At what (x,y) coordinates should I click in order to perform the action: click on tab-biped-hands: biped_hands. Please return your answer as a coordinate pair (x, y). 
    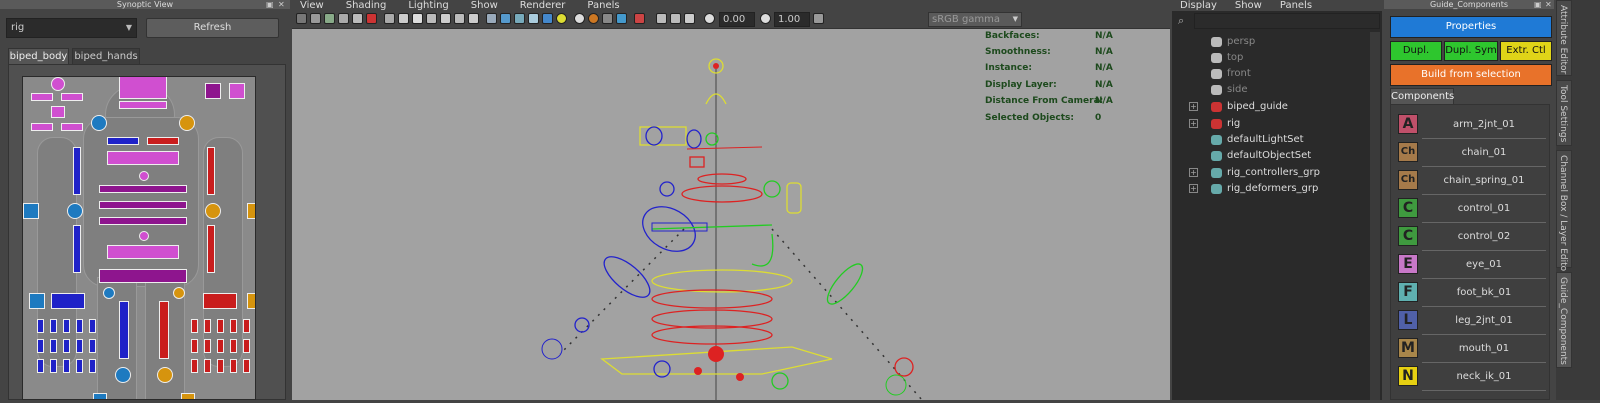
    Looking at the image, I should click on (106, 56).